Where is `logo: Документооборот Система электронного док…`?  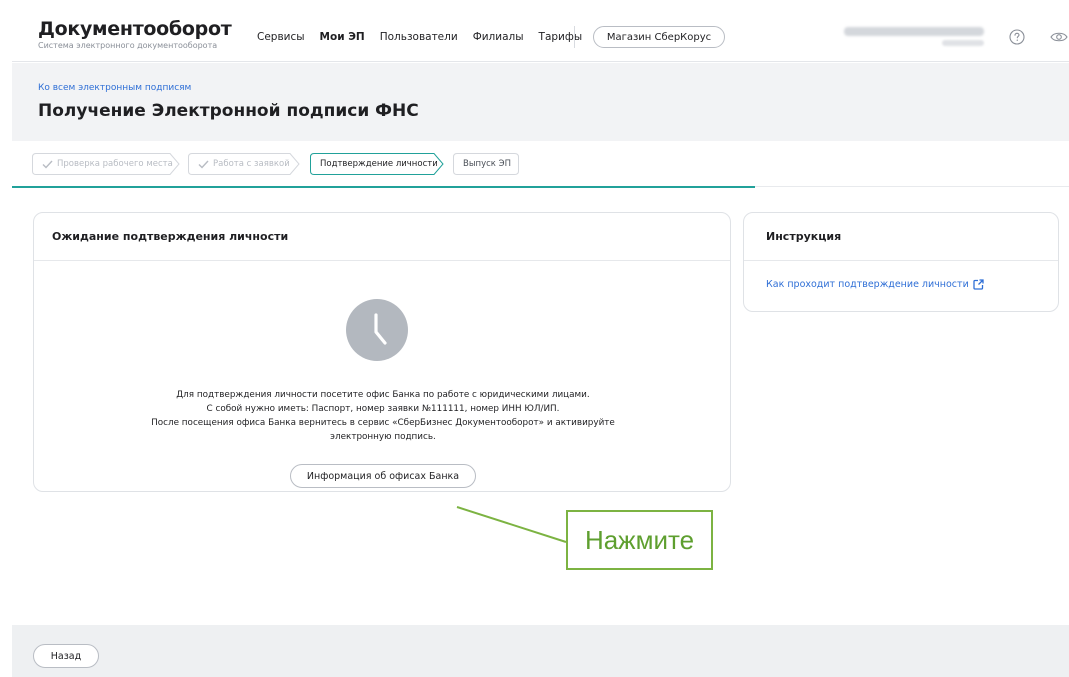 logo: Документооборот Система электронного док… is located at coordinates (135, 34).